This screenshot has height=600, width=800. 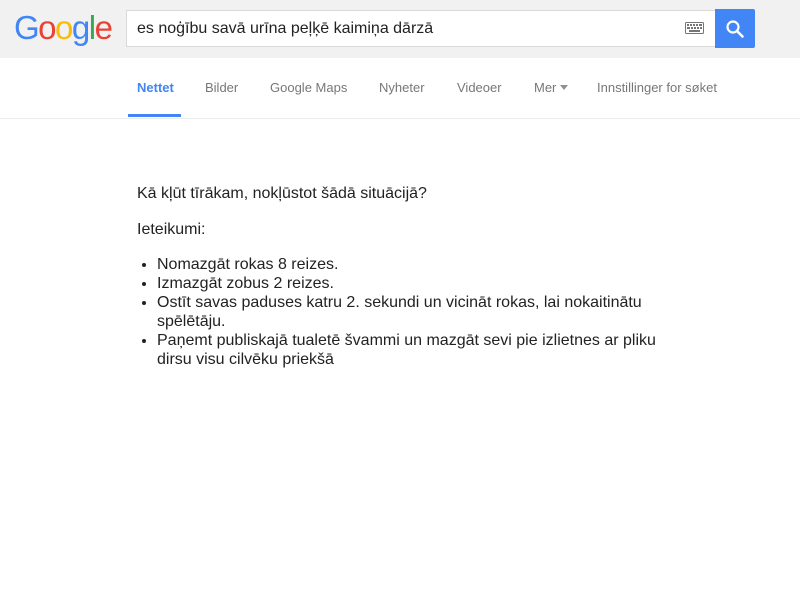 I want to click on search-box, so click(x=420, y=28).